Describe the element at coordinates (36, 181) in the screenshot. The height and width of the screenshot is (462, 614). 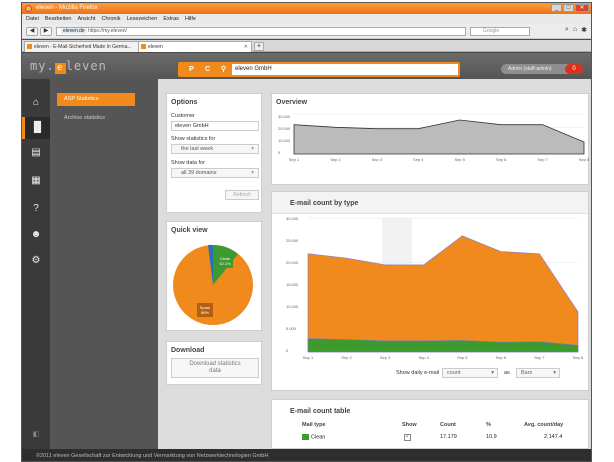
I see `edit-document-icon: ▦` at that location.